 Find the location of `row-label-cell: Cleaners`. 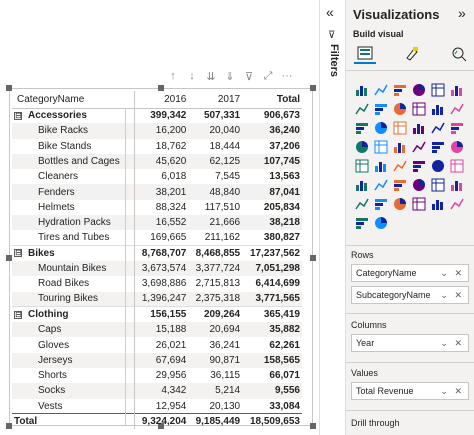

row-label-cell: Cleaners is located at coordinates (73, 176).